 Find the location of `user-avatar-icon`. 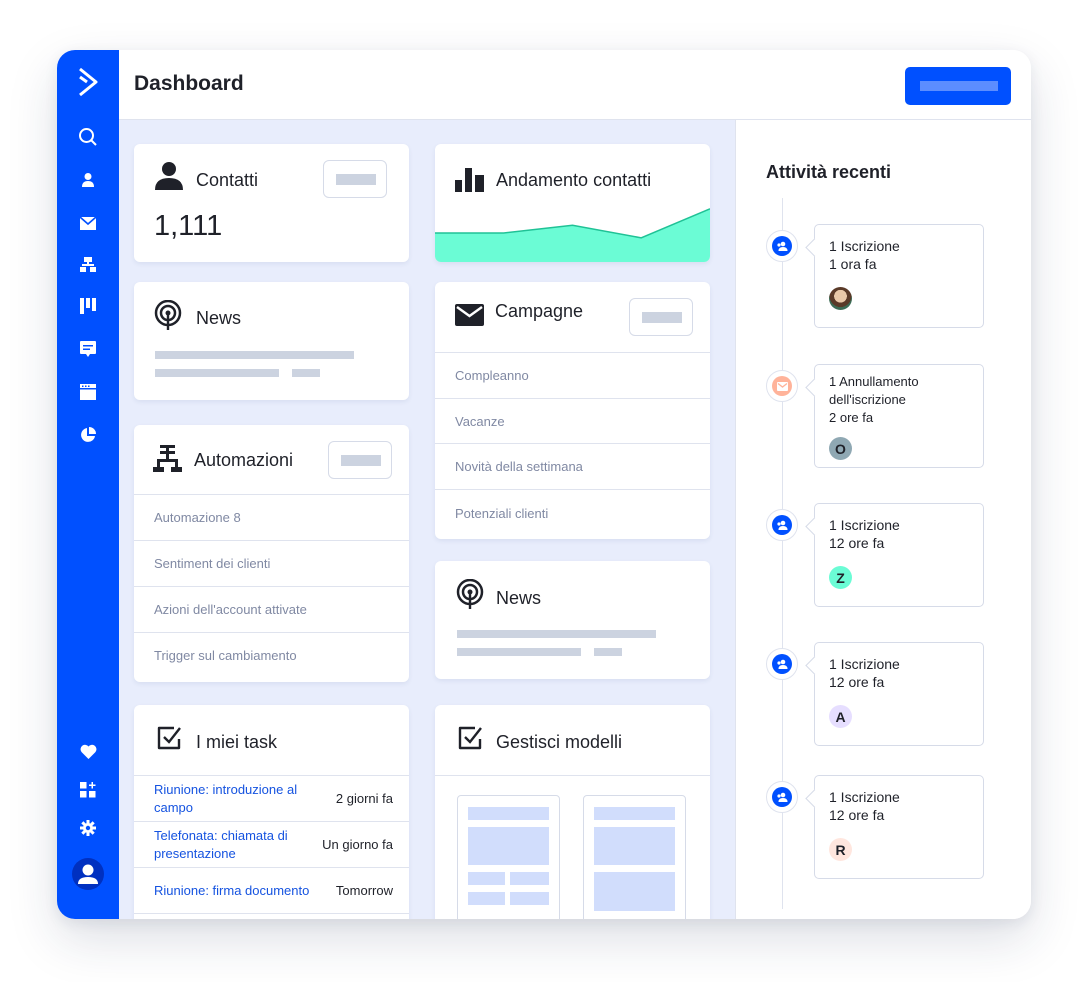

user-avatar-icon is located at coordinates (88, 874).